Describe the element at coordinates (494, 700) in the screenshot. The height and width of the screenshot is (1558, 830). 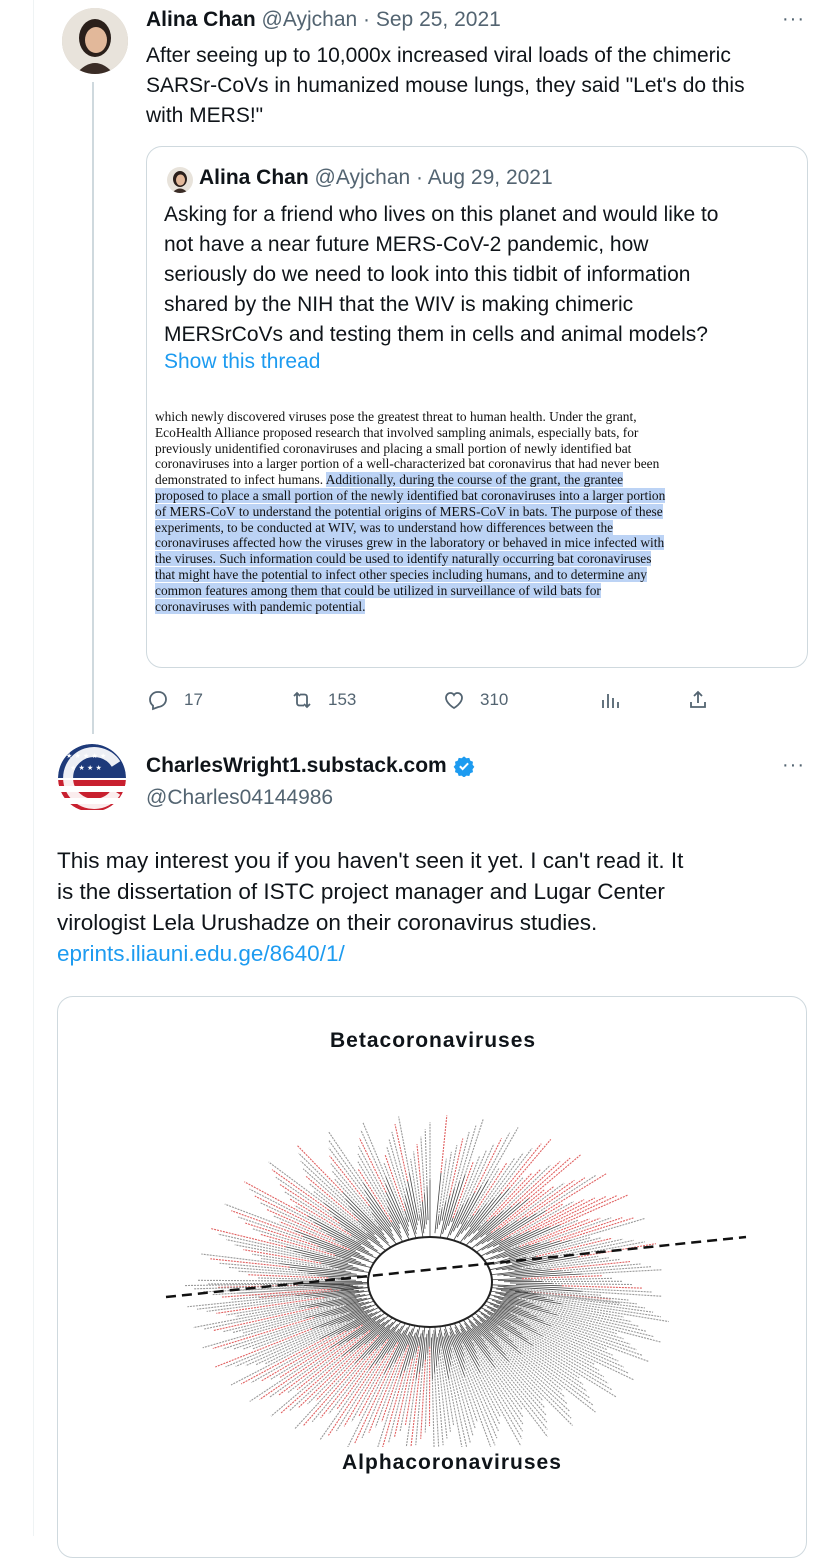
I see `like-count: 310` at that location.